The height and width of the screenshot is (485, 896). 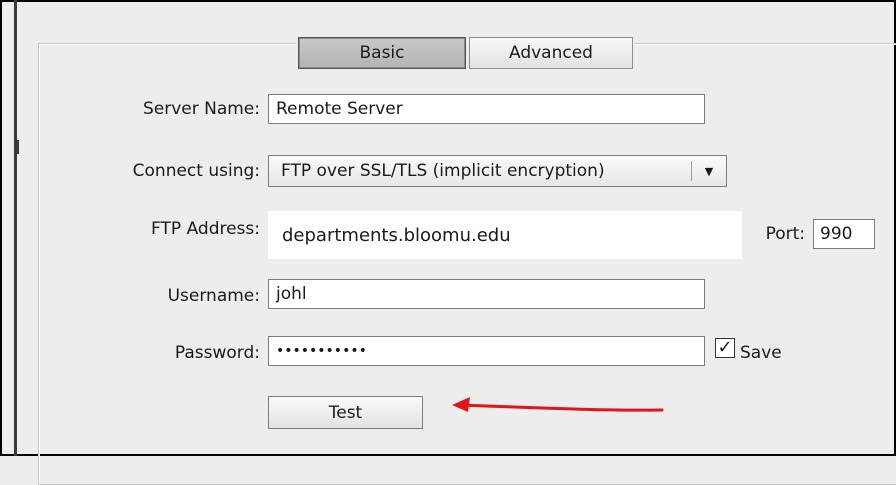 What do you see at coordinates (558, 404) in the screenshot?
I see `red-arrow-icon` at bounding box center [558, 404].